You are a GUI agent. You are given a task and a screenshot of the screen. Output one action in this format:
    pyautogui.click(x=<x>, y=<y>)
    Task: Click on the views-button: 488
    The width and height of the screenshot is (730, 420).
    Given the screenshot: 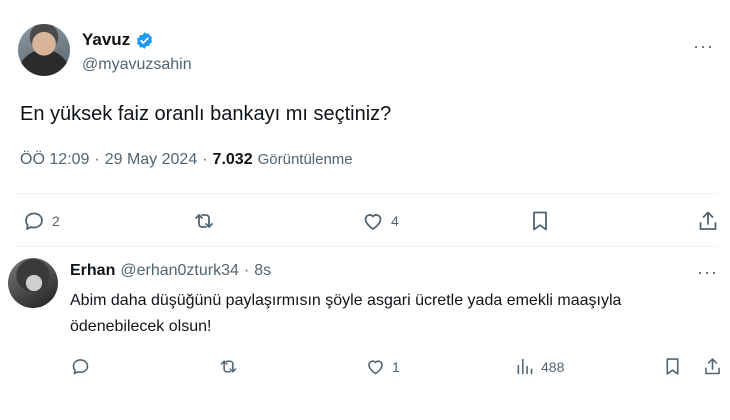 What is the action you would take?
    pyautogui.click(x=539, y=366)
    